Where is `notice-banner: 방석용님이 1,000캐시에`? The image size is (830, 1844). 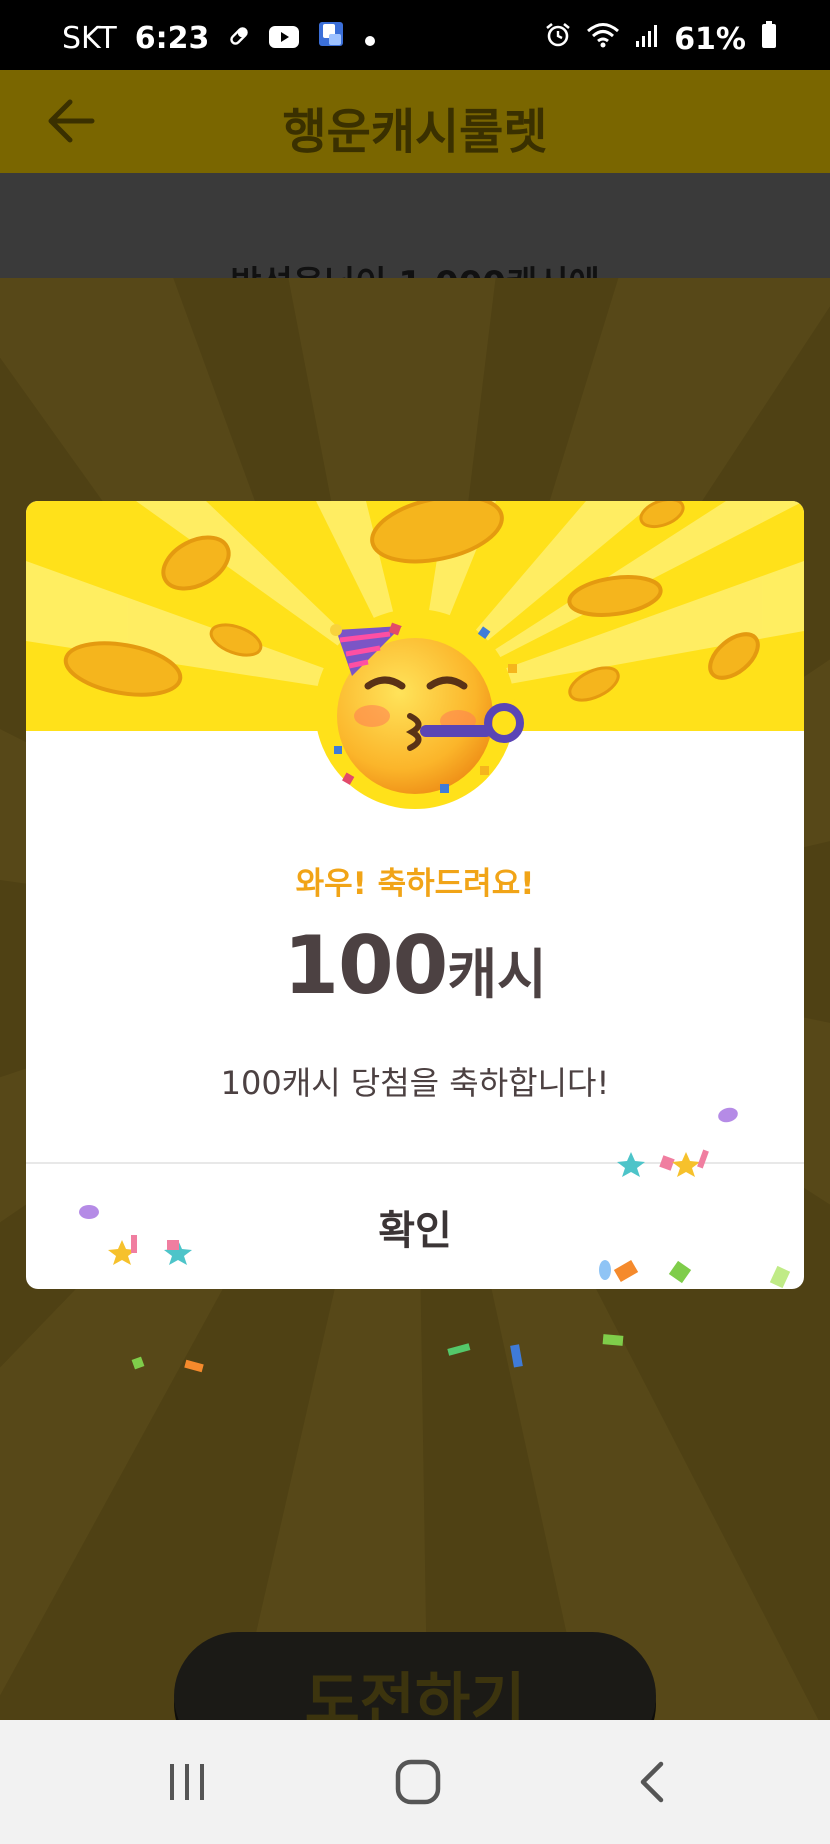
notice-banner: 방석용님이 1,000캐시에 is located at coordinates (415, 238).